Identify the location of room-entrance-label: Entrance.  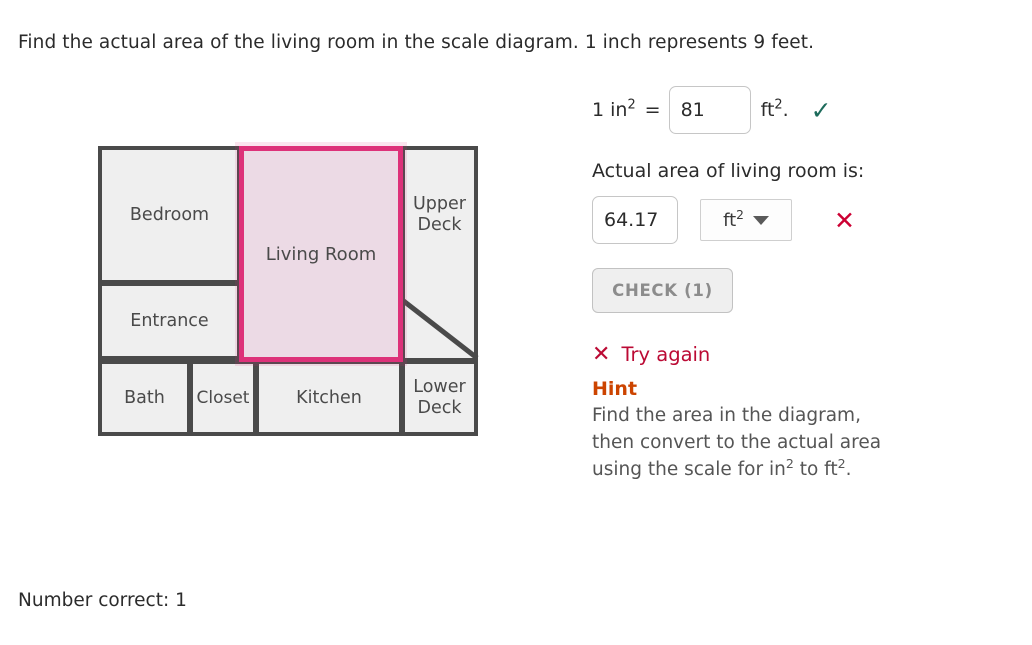
(169, 320).